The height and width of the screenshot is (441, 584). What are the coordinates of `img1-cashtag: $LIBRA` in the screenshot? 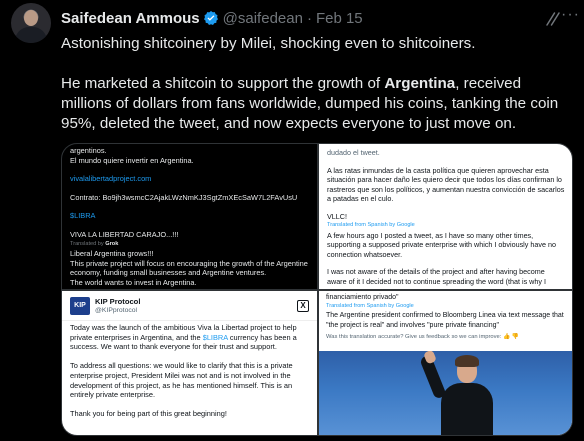 It's located at (83, 216).